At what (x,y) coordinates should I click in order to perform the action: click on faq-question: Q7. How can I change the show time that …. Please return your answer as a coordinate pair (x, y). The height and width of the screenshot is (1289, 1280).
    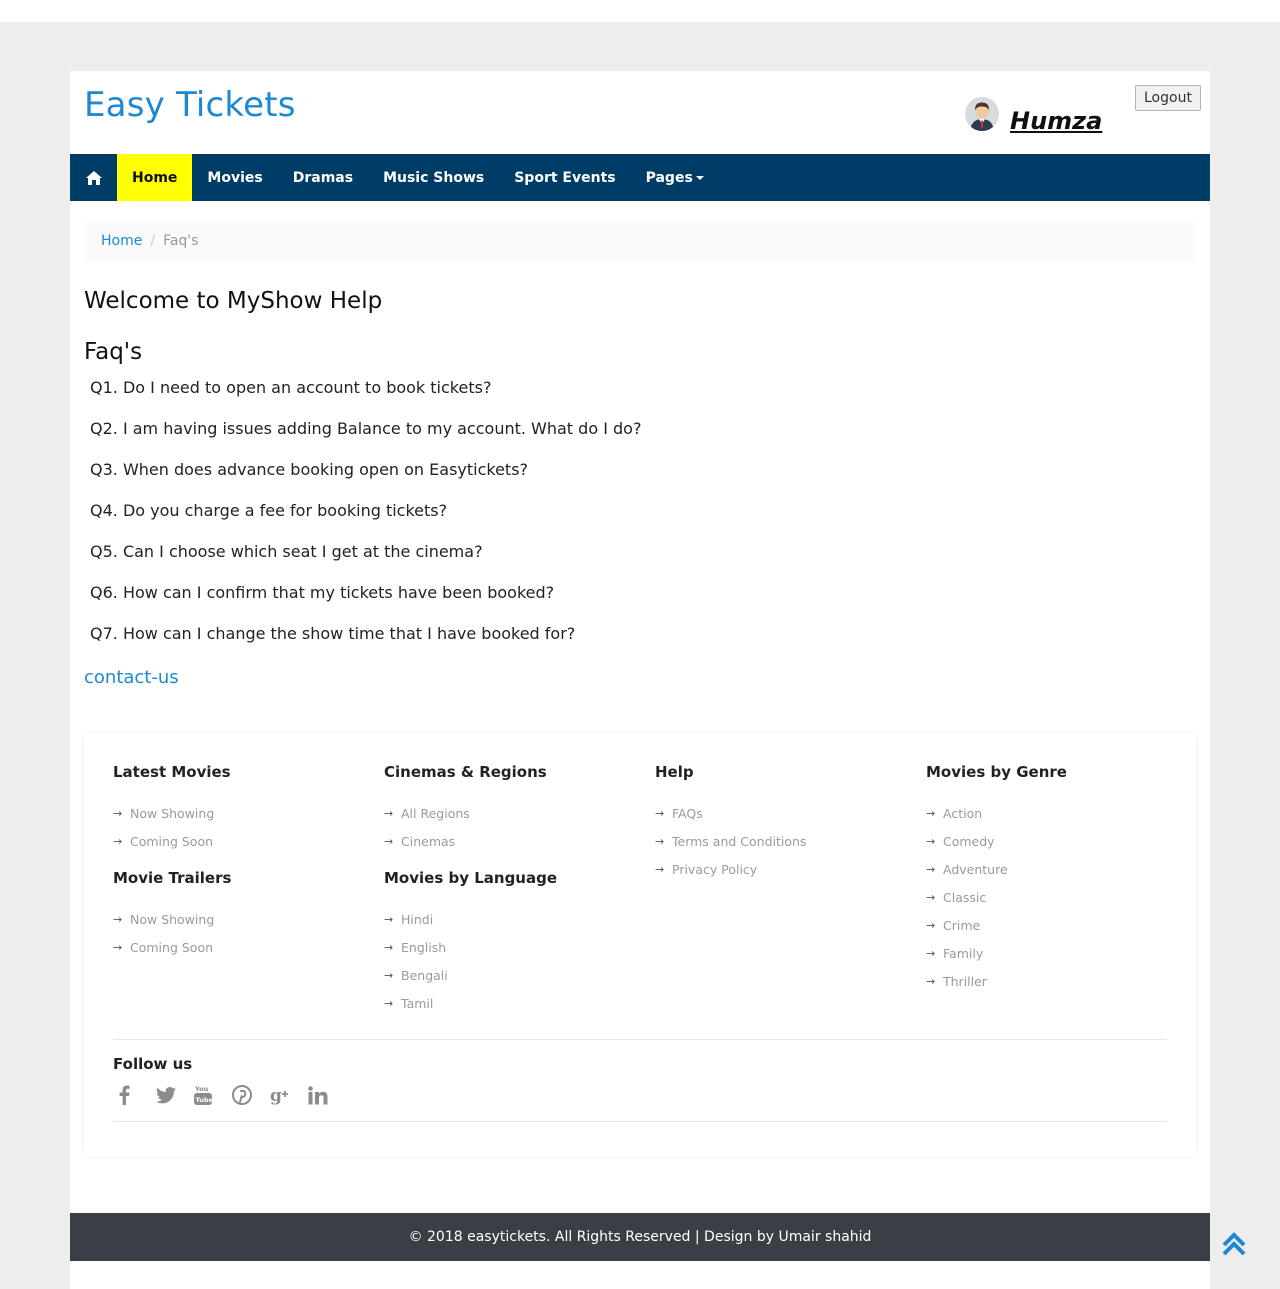
    Looking at the image, I should click on (365, 644).